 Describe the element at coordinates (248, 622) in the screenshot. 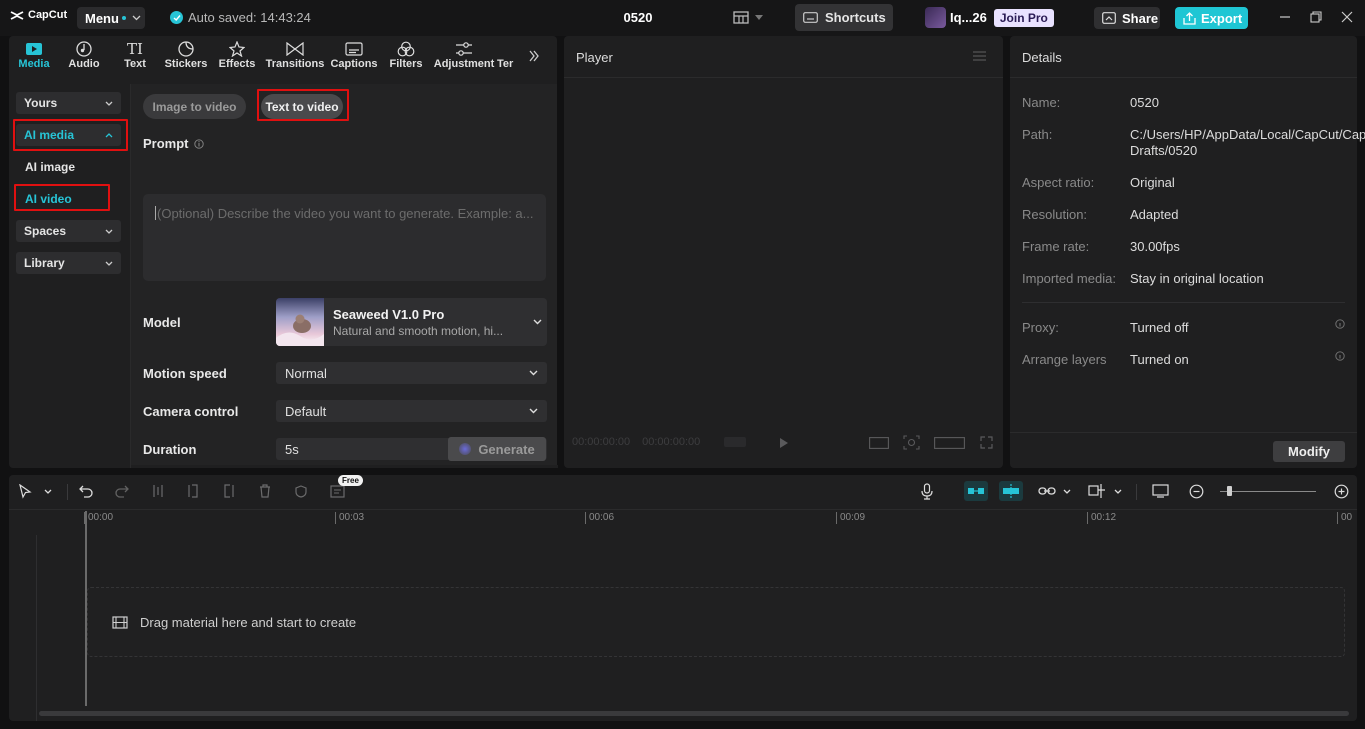

I see `dropzone-text: Drag material here and start to create` at that location.